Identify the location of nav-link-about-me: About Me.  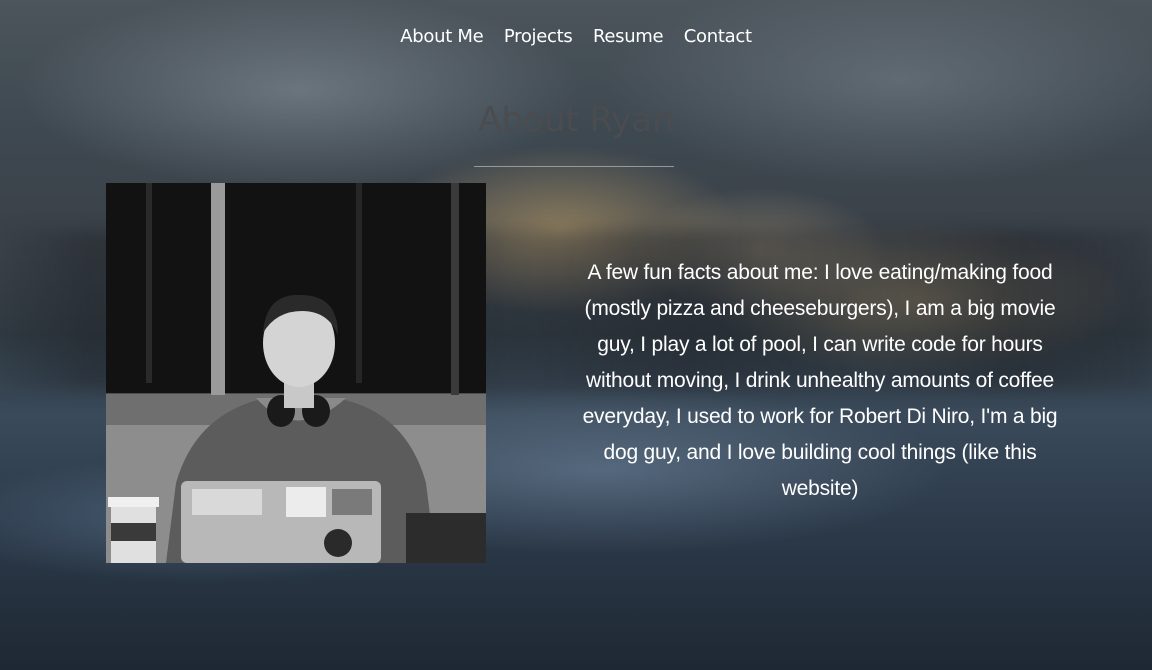
(441, 36).